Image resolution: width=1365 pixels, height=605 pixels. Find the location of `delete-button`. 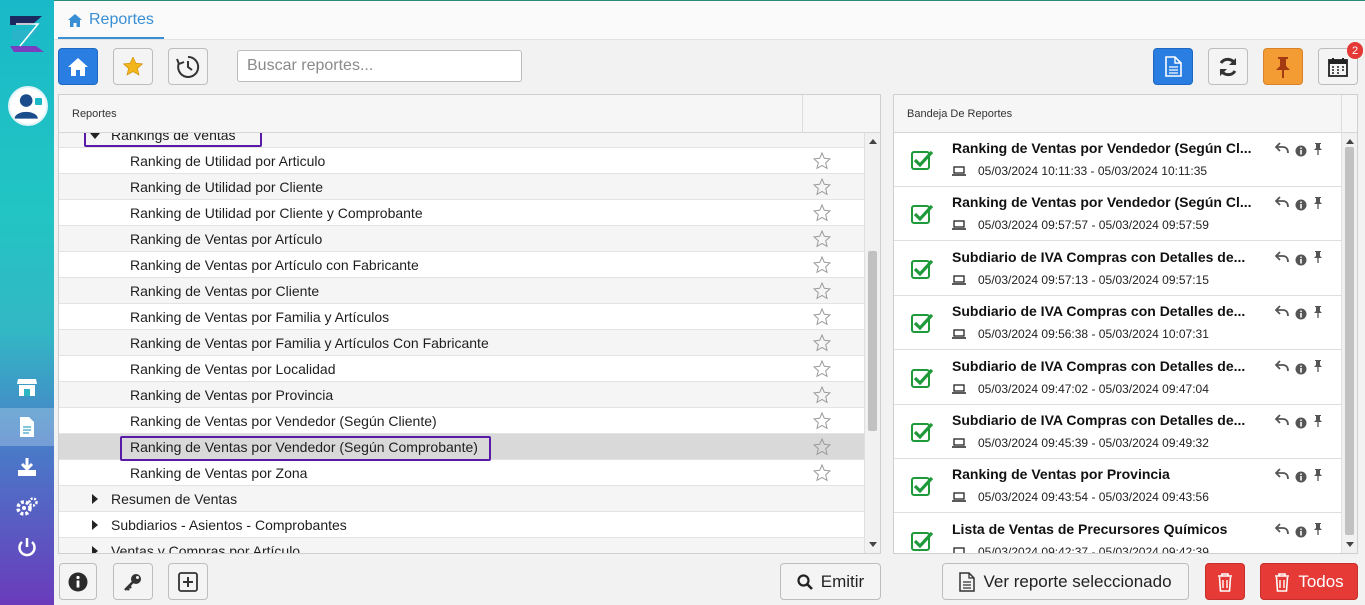

delete-button is located at coordinates (1225, 581).